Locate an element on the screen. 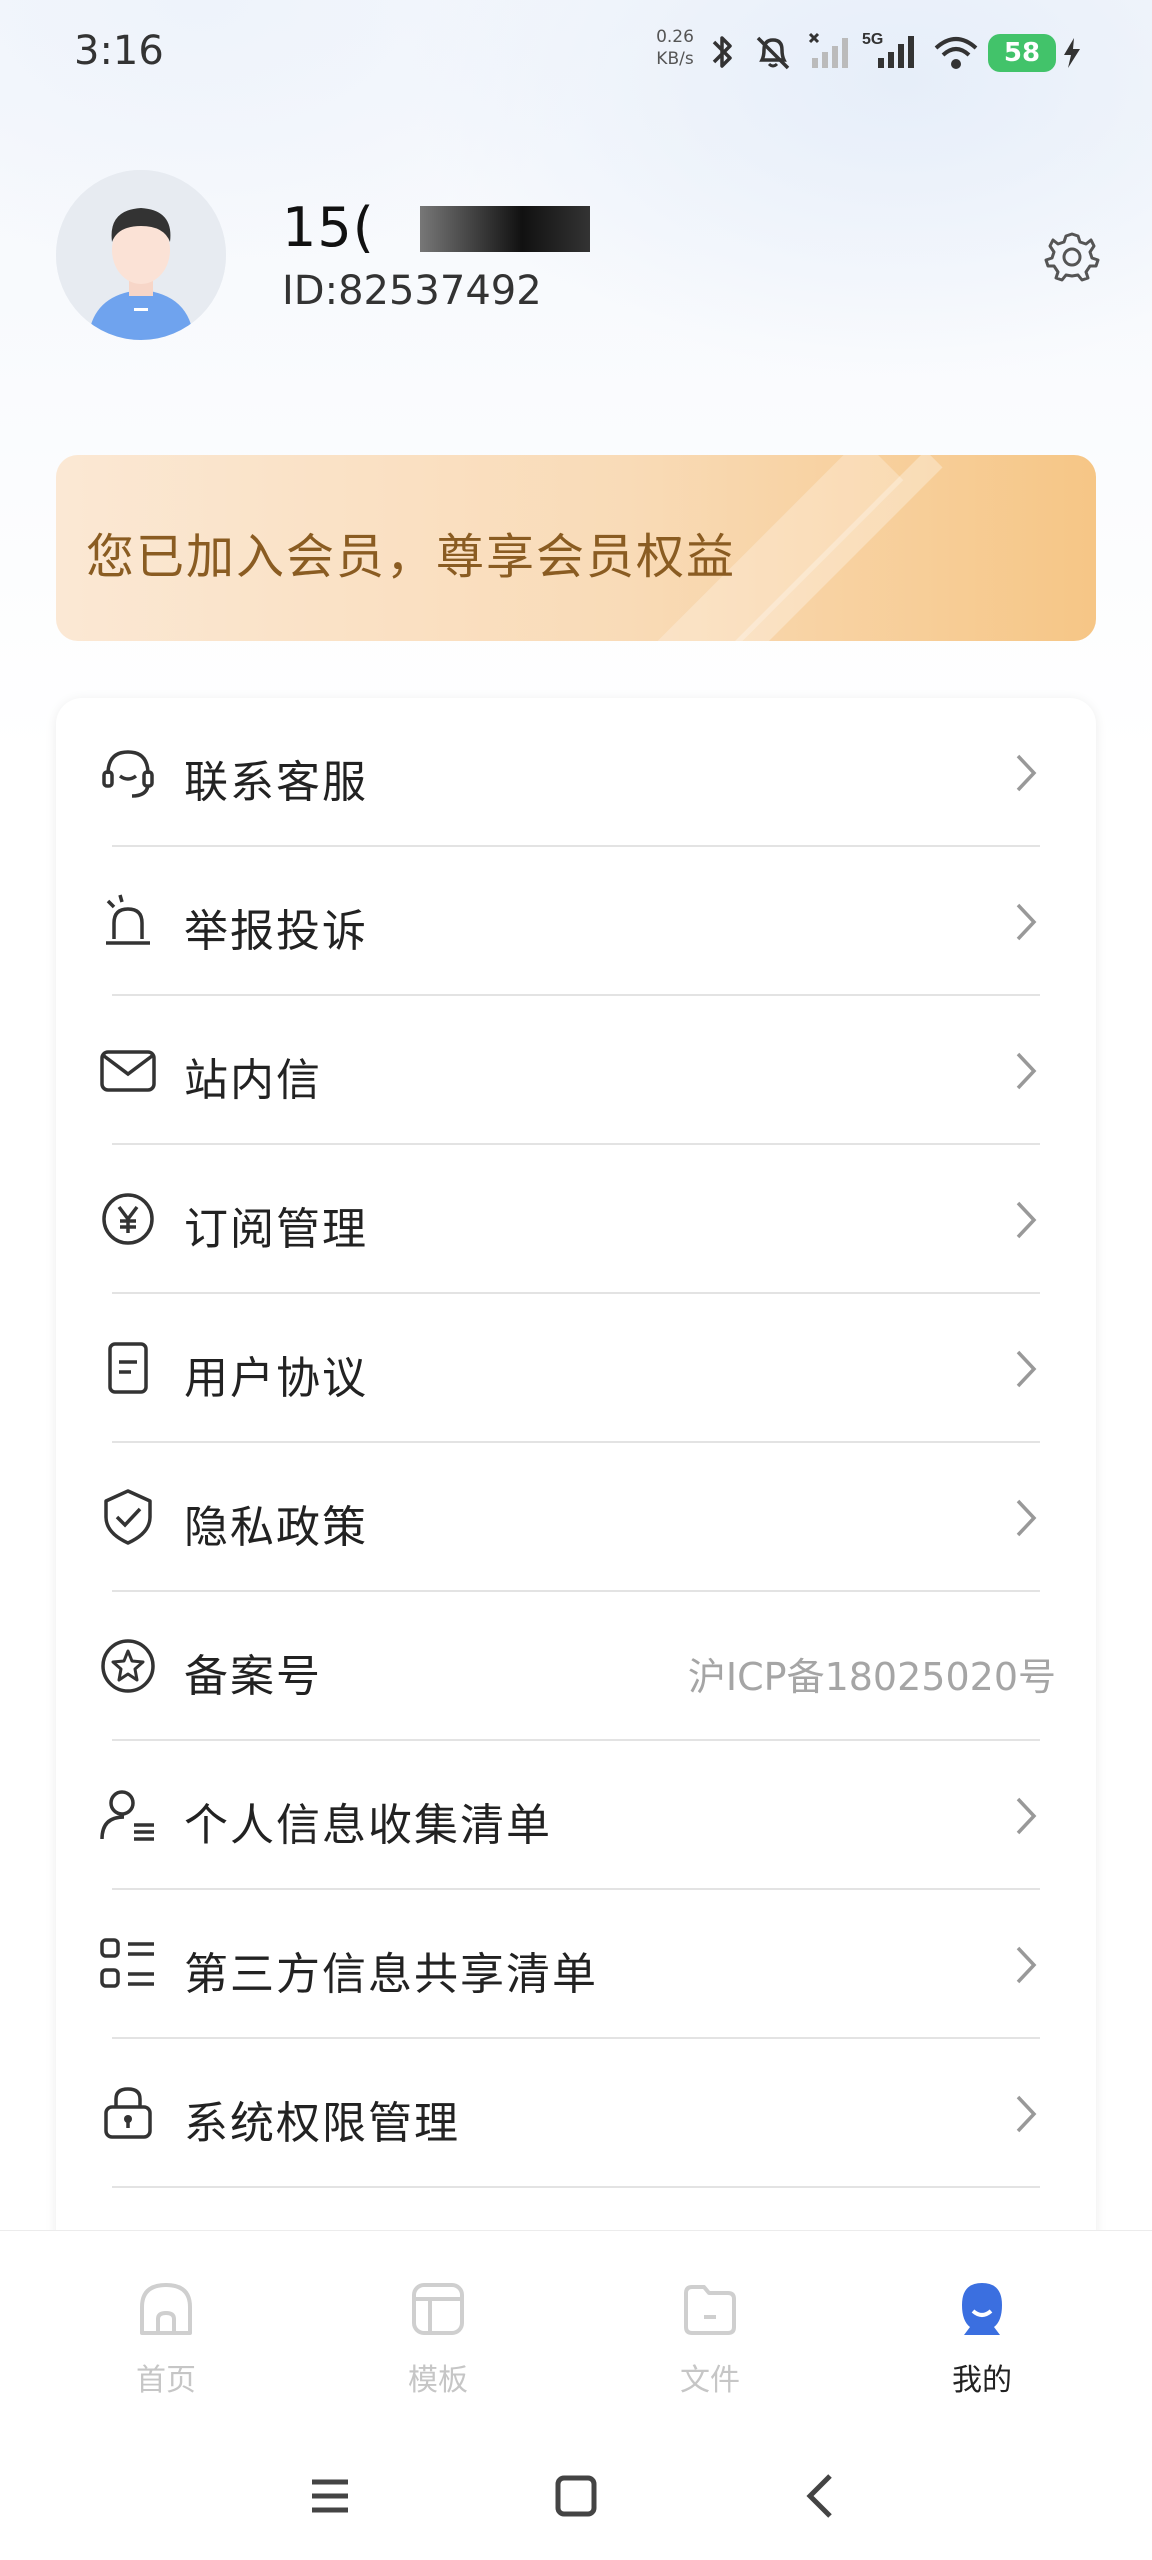  tab-files: 文件 is located at coordinates (710, 2331).